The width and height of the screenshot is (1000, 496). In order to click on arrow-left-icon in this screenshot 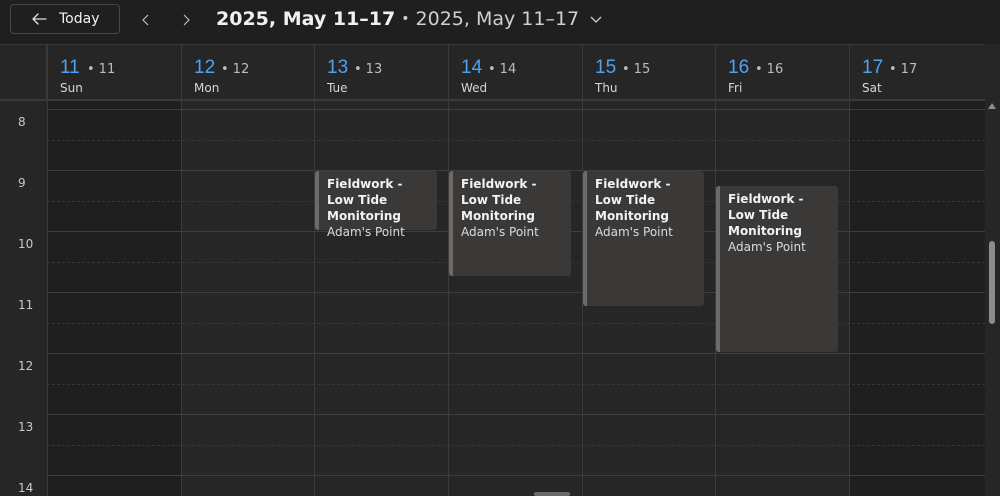, I will do `click(39, 19)`.